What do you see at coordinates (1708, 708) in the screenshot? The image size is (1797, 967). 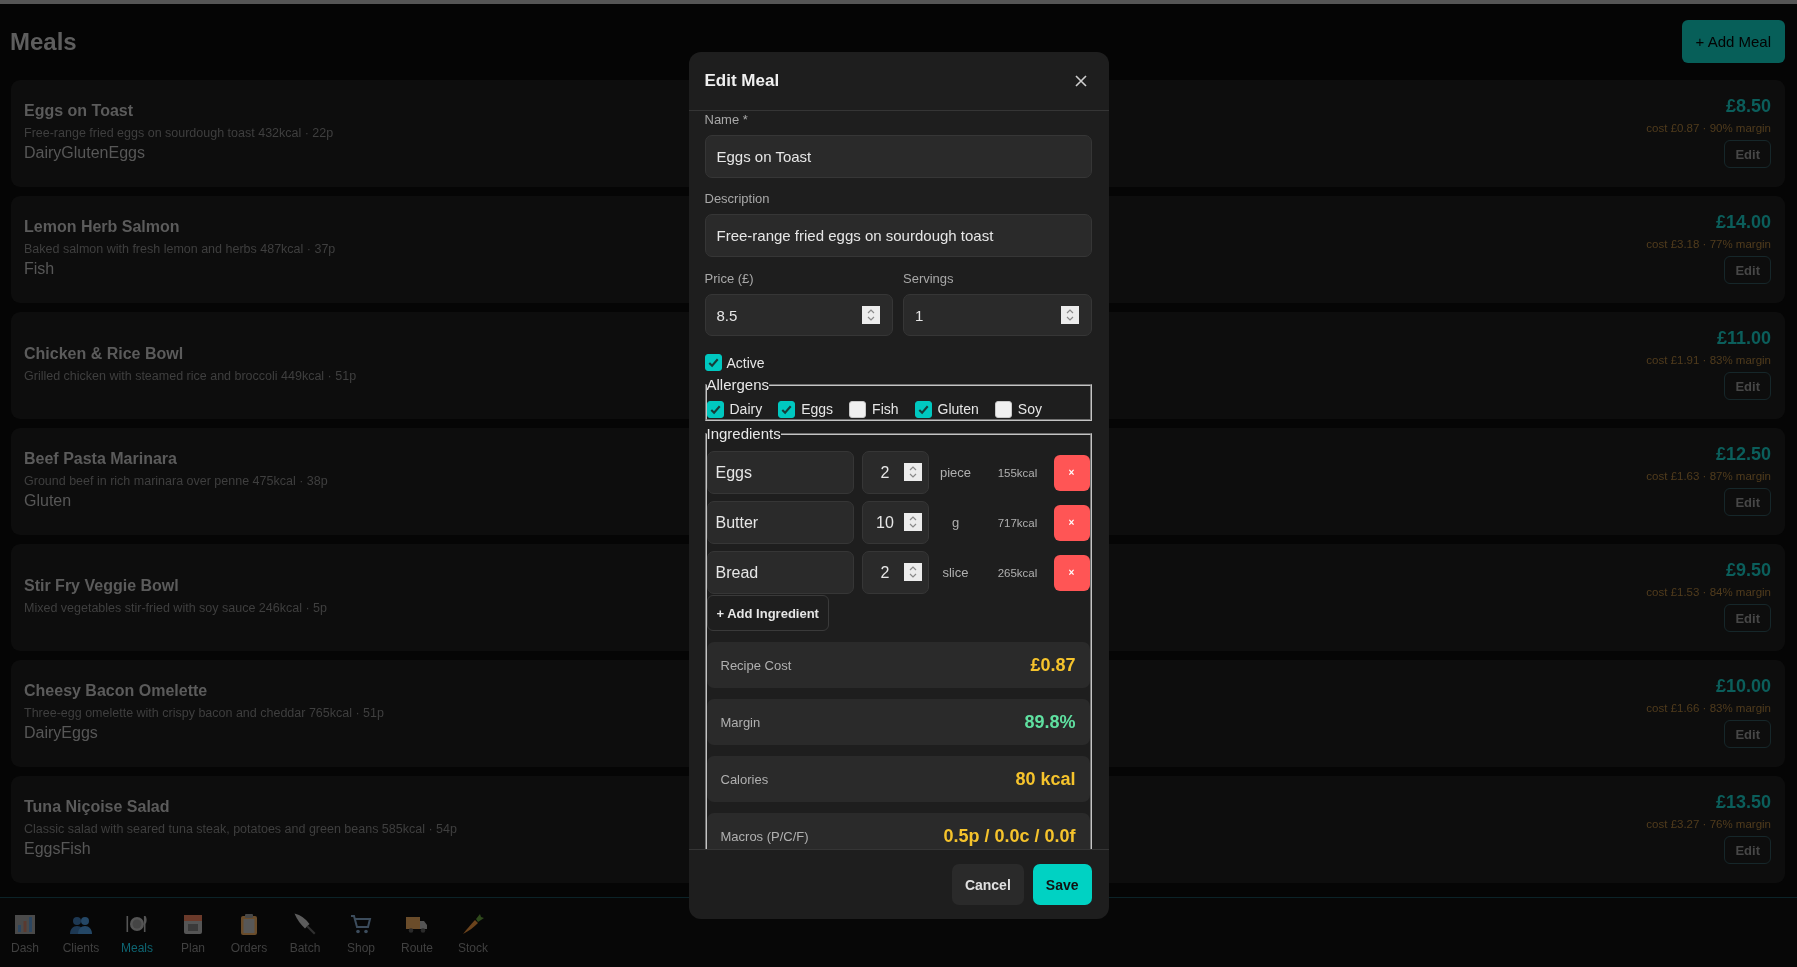 I see `cost-margin-text: cost £1.66 · 83% margin` at bounding box center [1708, 708].